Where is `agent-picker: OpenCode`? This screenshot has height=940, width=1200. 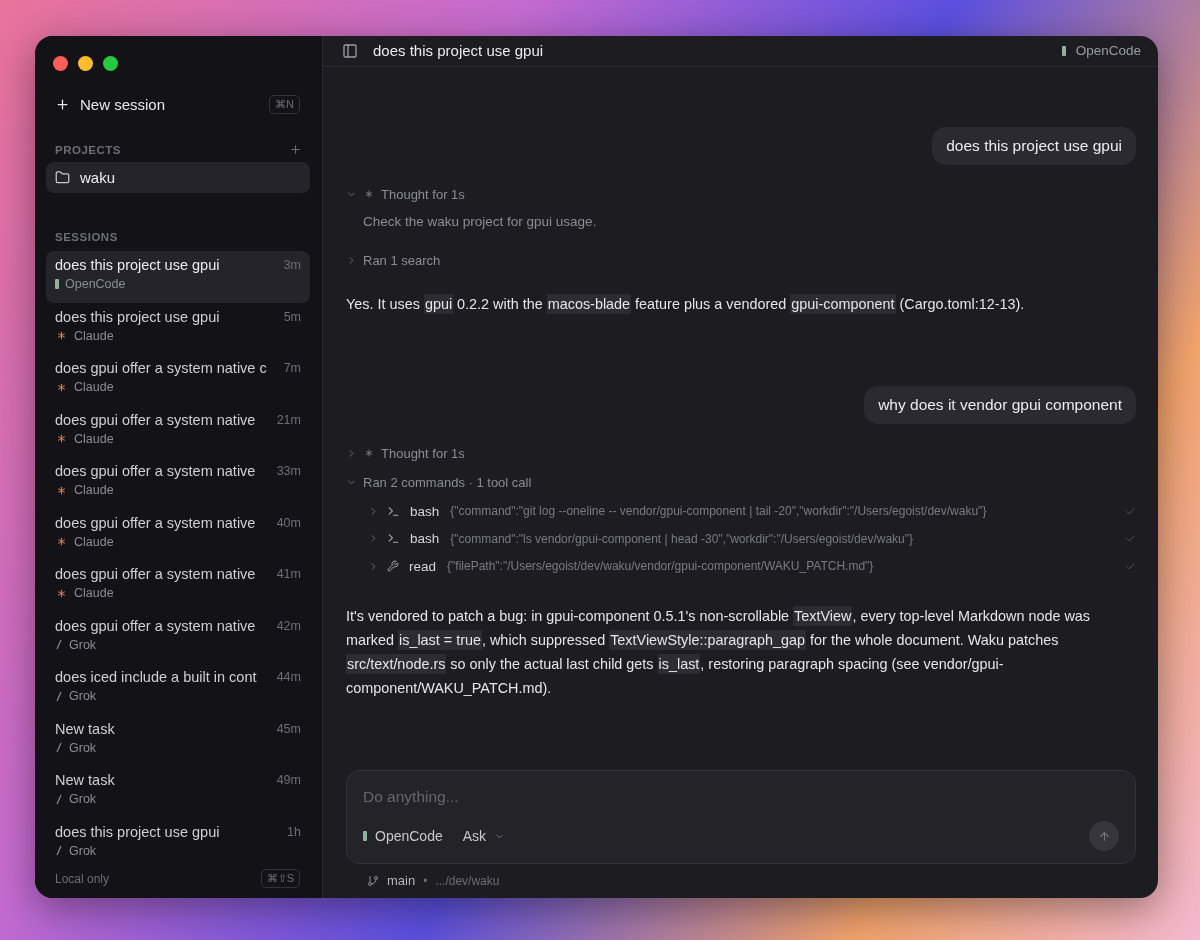
agent-picker: OpenCode is located at coordinates (403, 836).